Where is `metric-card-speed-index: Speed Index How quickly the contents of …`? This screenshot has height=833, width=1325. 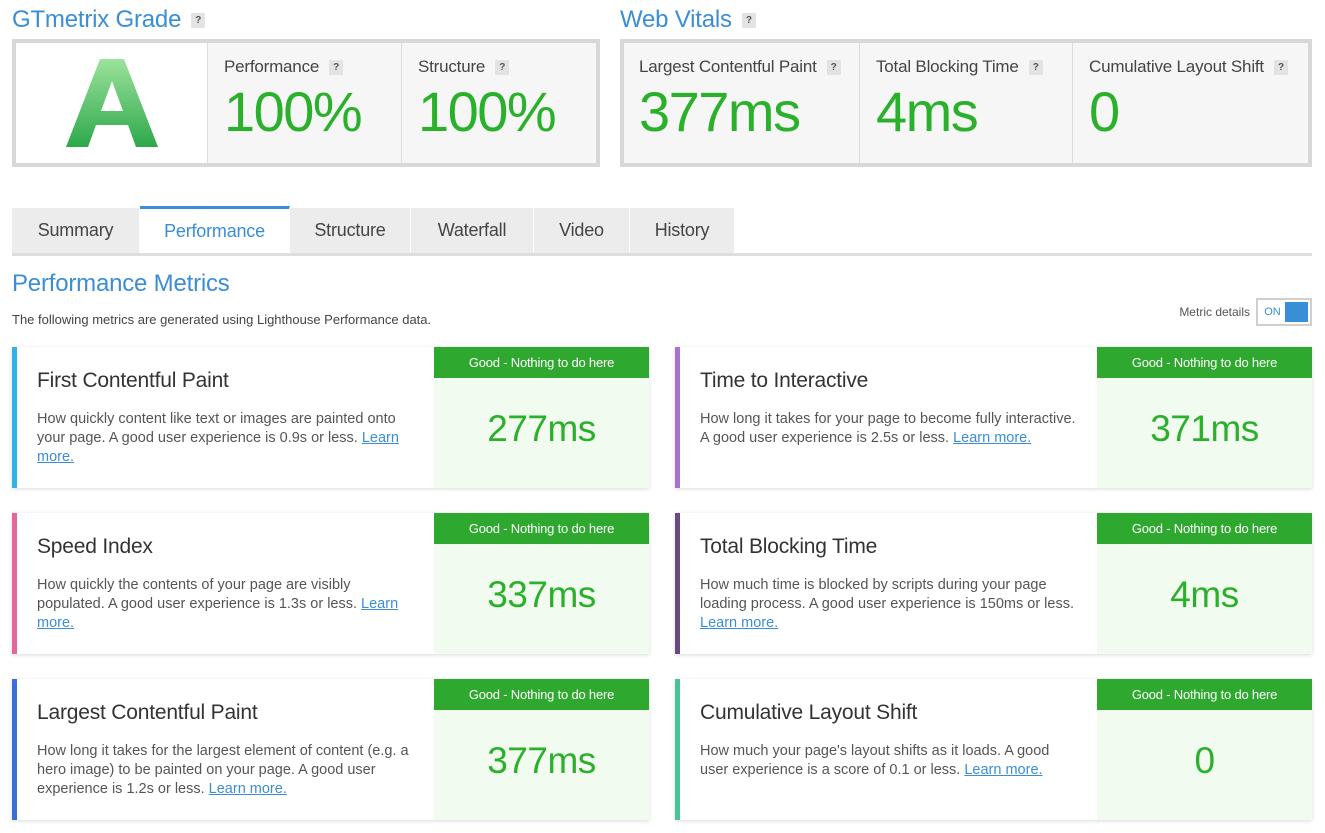 metric-card-speed-index: Speed Index How quickly the contents of … is located at coordinates (330, 583).